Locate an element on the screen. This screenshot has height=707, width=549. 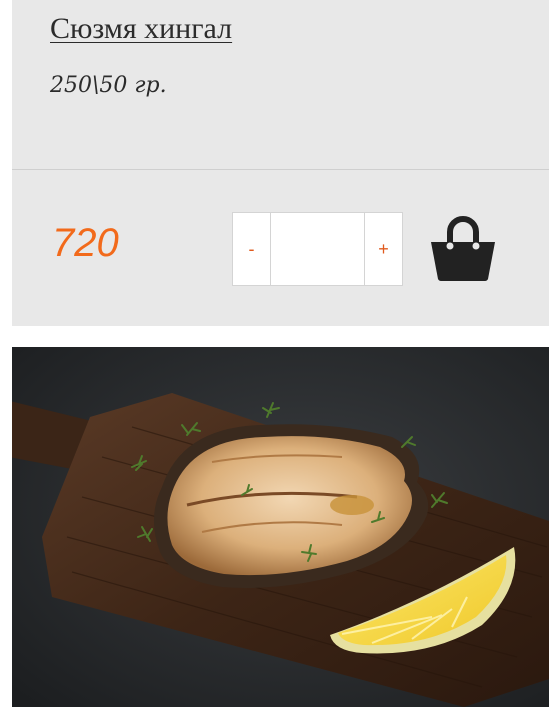
quantity-input is located at coordinates (317, 249).